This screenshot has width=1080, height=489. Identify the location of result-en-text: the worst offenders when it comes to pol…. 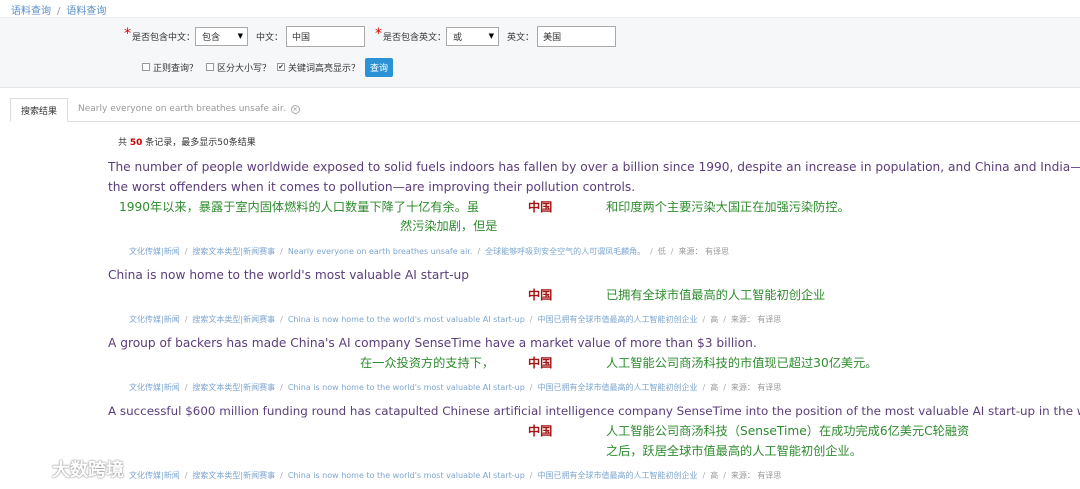
(372, 187).